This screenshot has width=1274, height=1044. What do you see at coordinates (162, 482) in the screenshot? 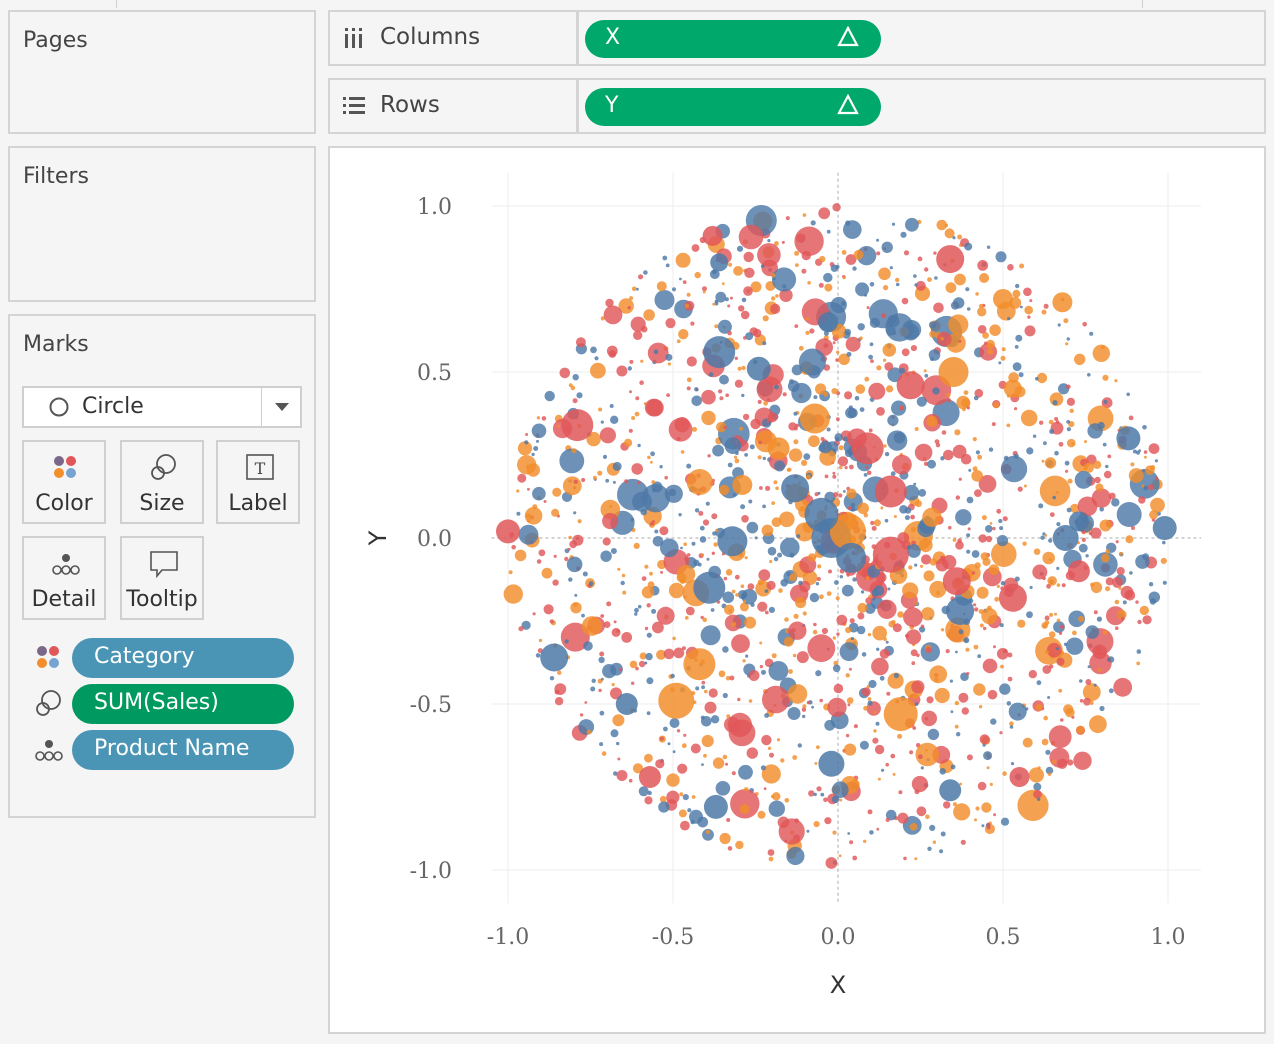
I see `size-button: Size` at bounding box center [162, 482].